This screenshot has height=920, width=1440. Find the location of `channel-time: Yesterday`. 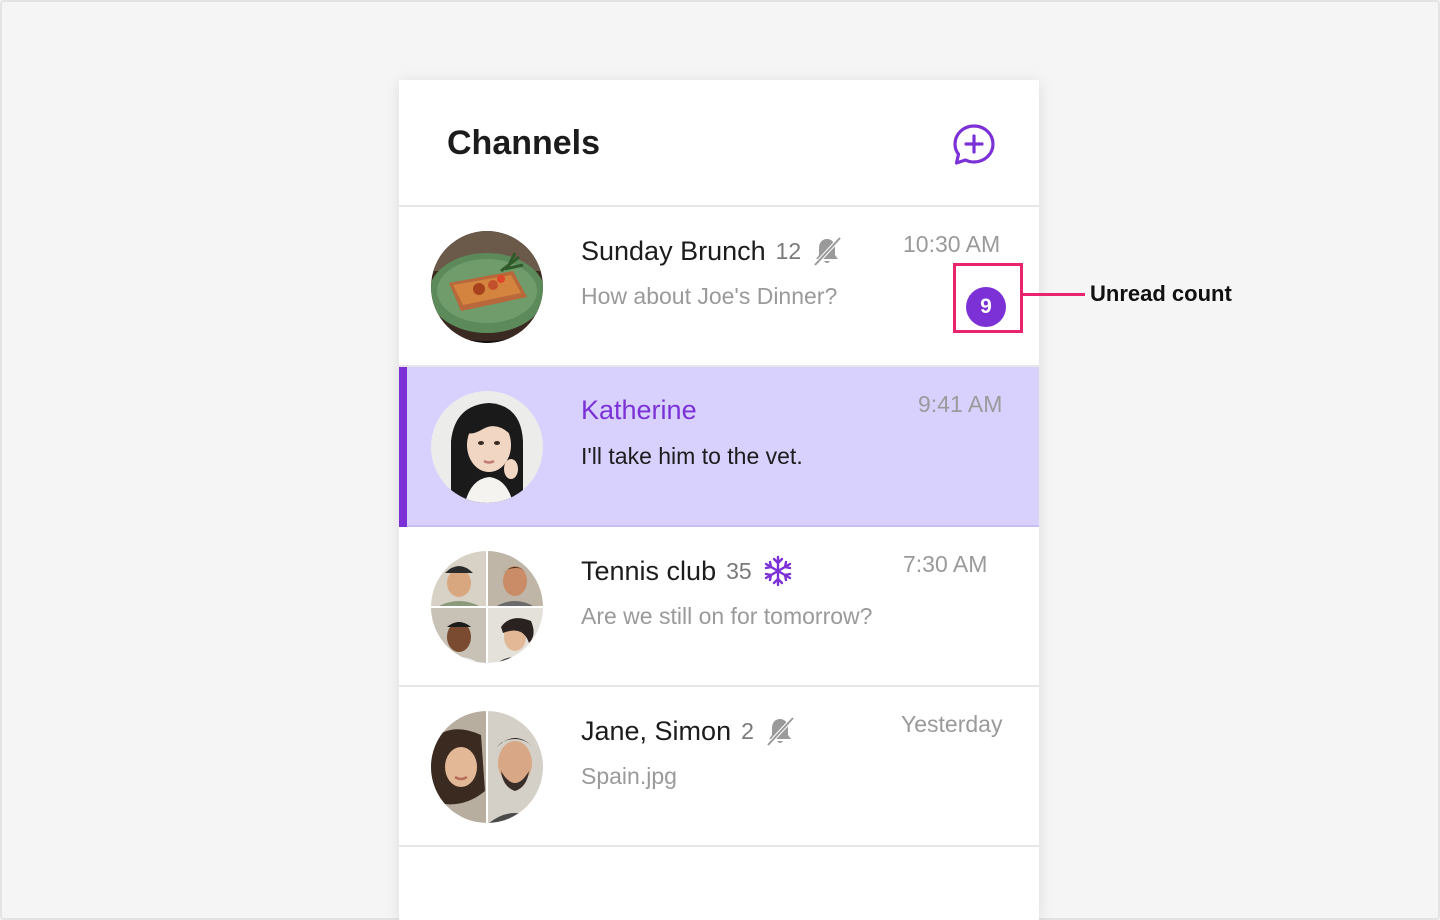

channel-time: Yesterday is located at coordinates (952, 724).